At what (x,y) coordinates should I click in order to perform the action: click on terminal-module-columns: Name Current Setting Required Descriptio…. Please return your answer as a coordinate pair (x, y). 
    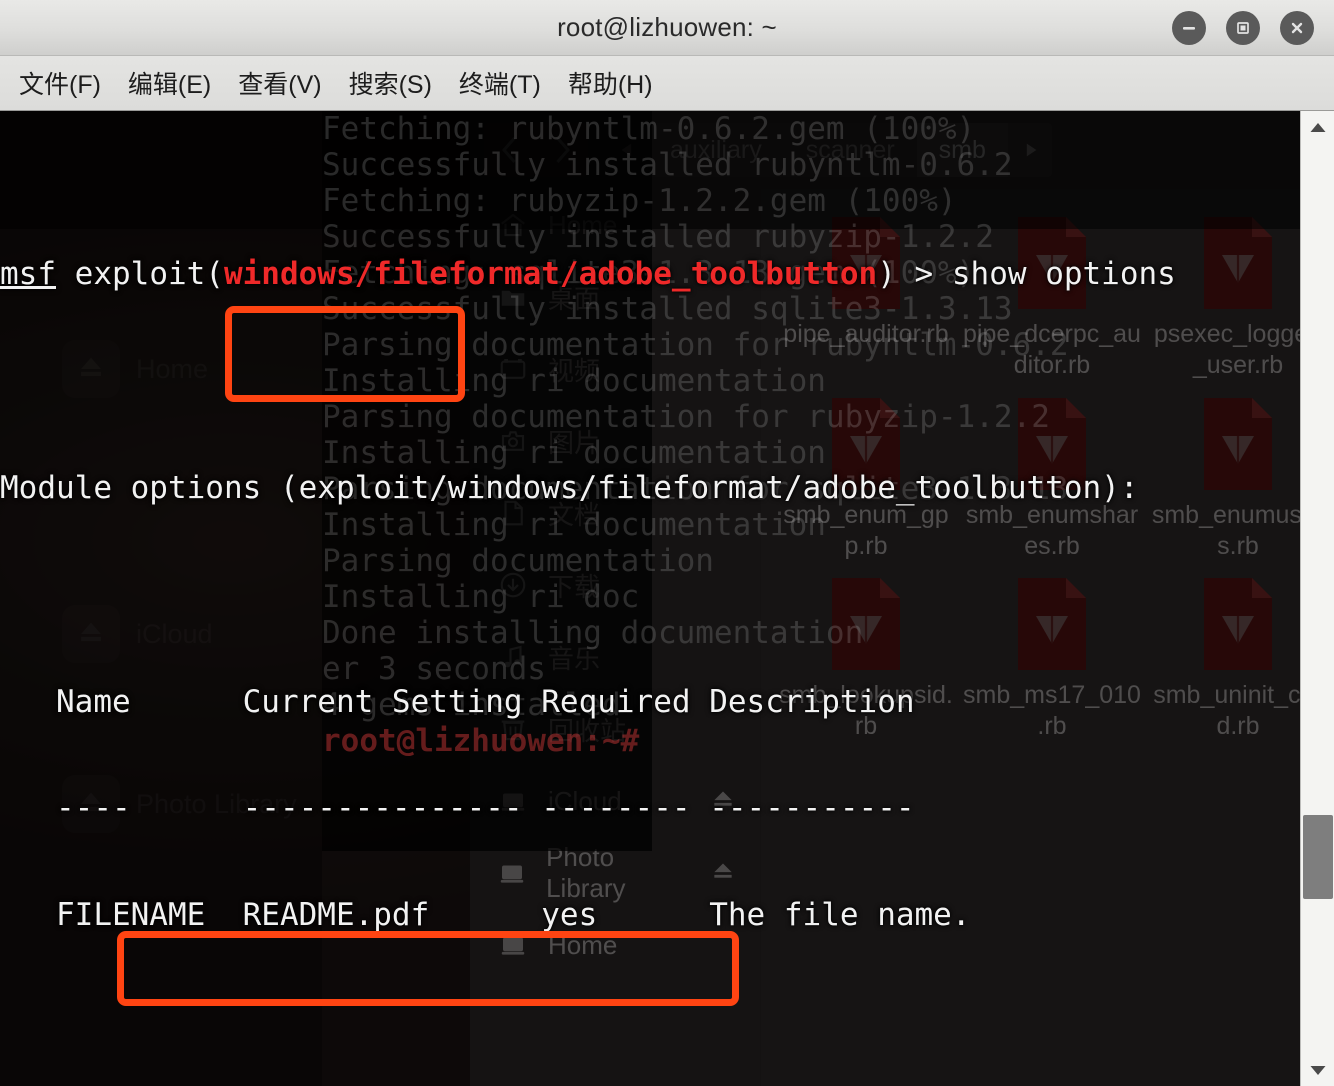
    Looking at the image, I should click on (457, 701).